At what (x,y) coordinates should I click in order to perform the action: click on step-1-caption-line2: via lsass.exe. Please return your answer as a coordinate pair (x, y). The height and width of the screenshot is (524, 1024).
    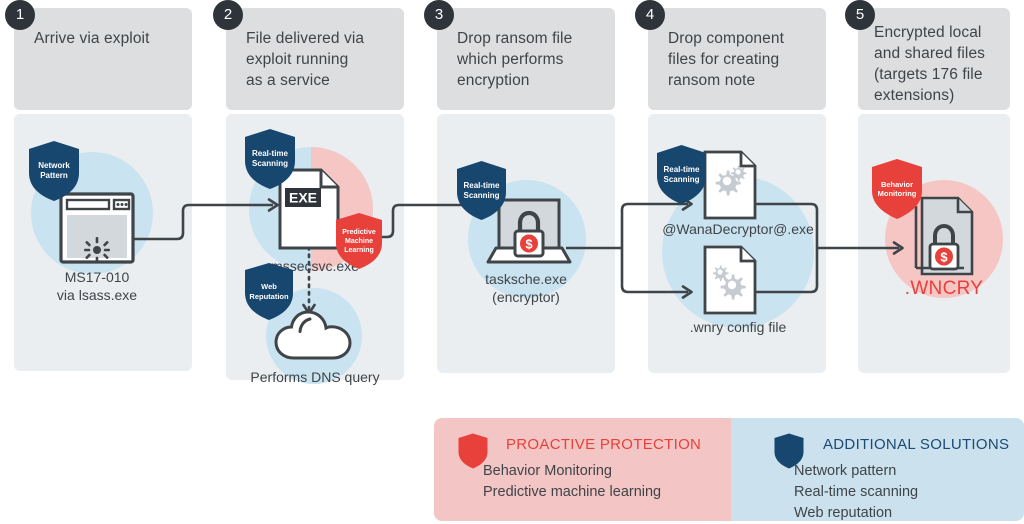
    Looking at the image, I should click on (97, 295).